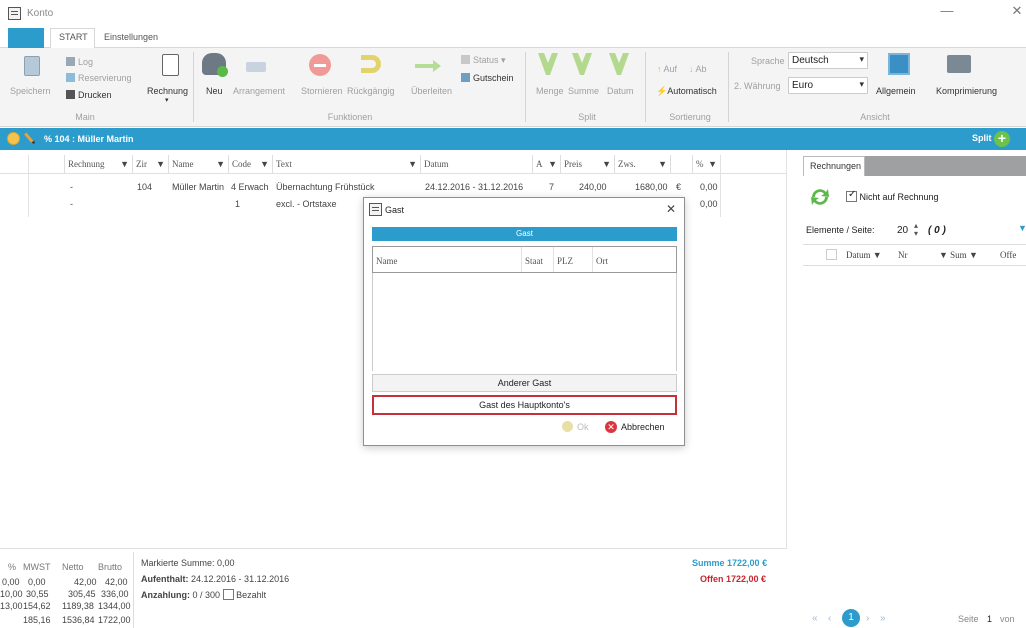  What do you see at coordinates (587, 164) in the screenshot?
I see `col-preis: Preis ▼` at bounding box center [587, 164].